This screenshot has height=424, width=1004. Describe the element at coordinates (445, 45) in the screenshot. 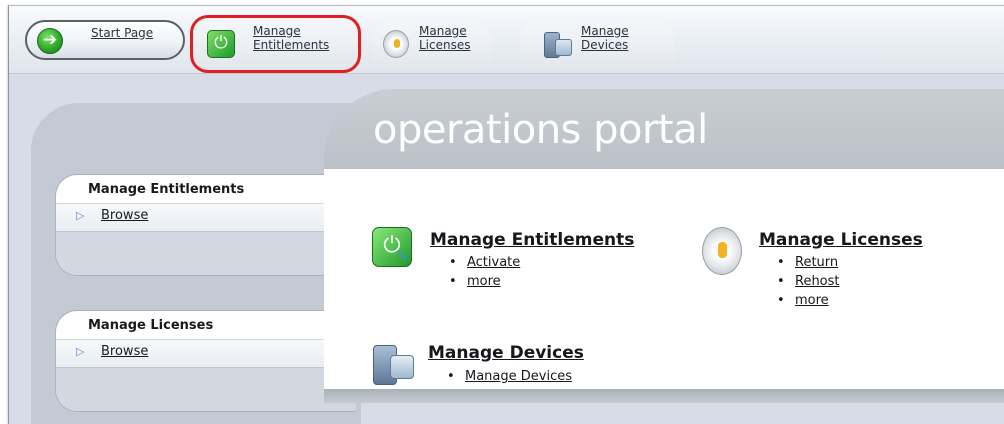

I see `nav-manage-licenses-line2: Licenses` at that location.